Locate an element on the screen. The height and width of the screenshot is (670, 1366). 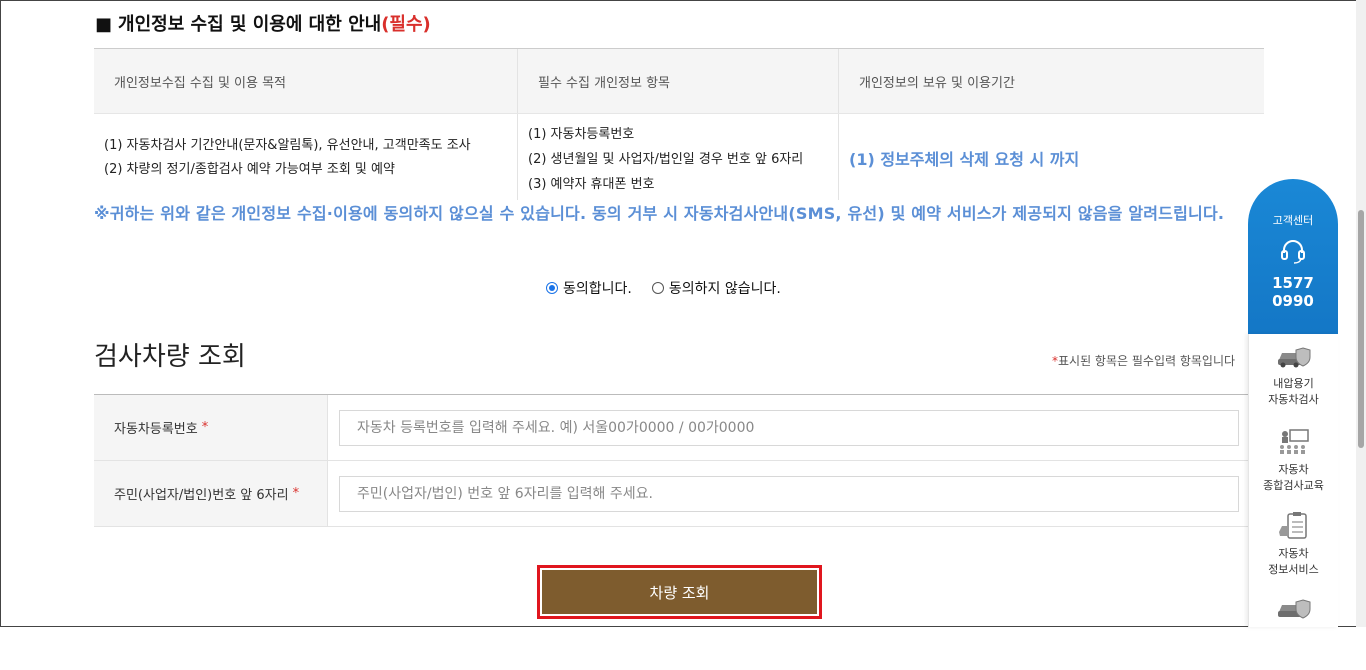
form-row-id: 주민(사업자/법인)번호 앞 6자리 * is located at coordinates (674, 494).